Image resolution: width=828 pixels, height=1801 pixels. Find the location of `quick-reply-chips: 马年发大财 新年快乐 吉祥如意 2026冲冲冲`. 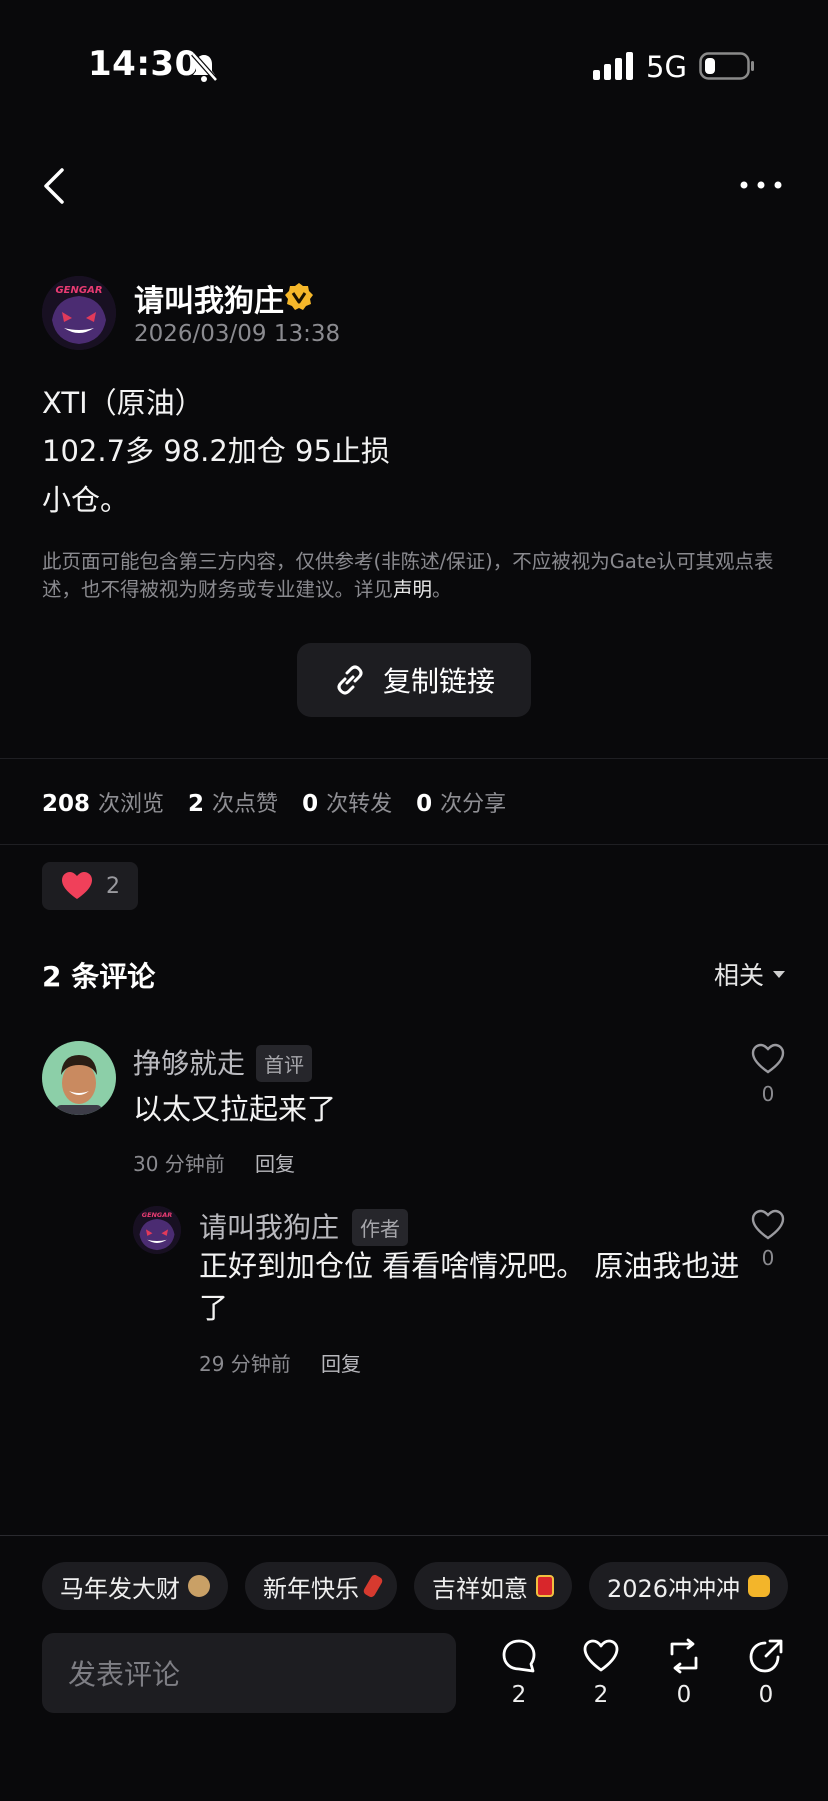

quick-reply-chips: 马年发大财 新年快乐 吉祥如意 2026冲冲冲 is located at coordinates (415, 1586).